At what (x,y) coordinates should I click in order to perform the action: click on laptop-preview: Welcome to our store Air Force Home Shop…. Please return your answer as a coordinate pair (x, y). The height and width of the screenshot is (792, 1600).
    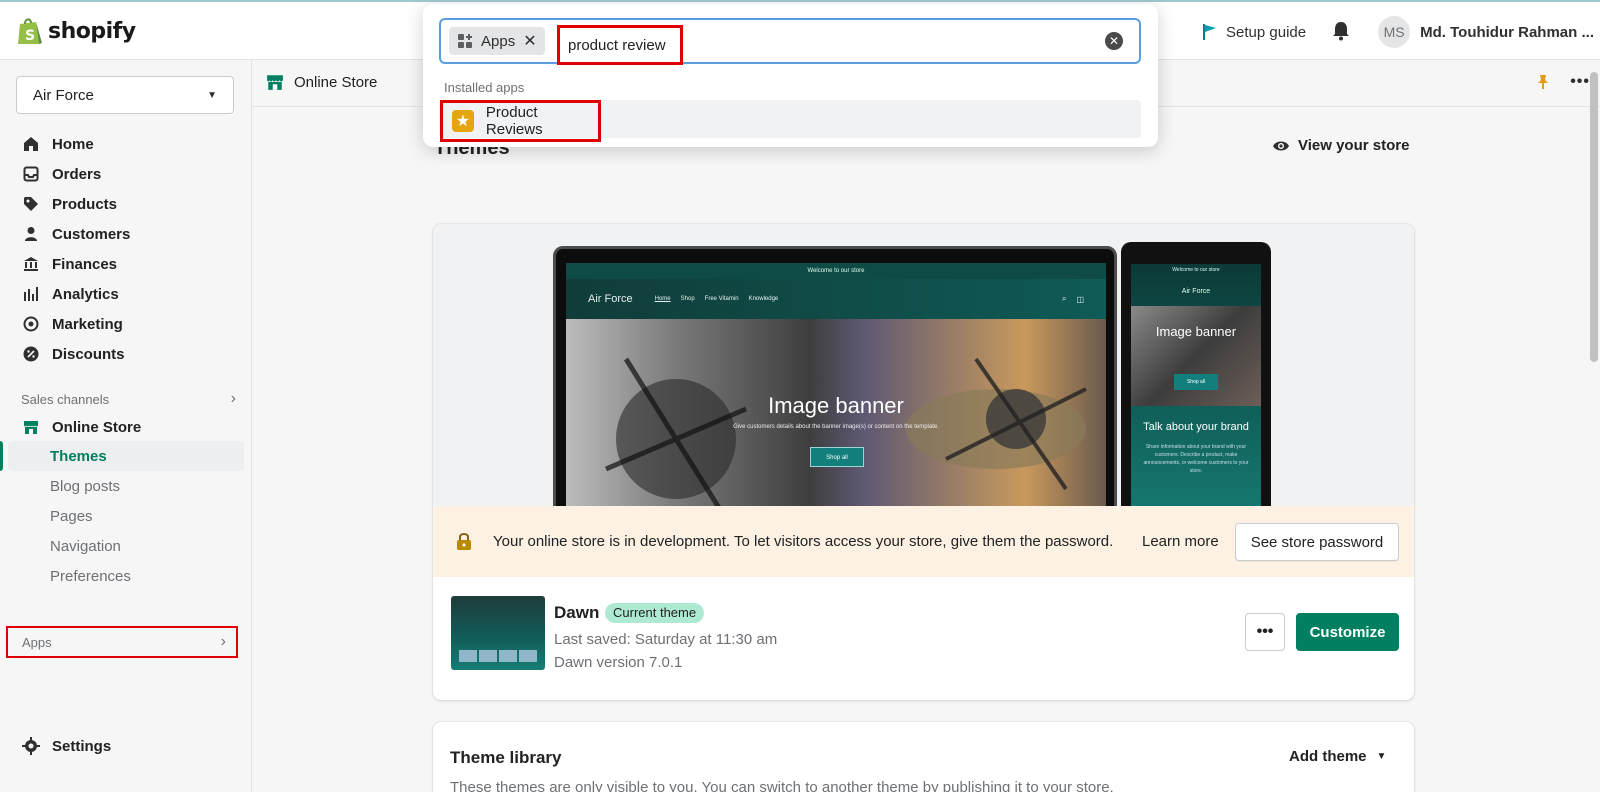
    Looking at the image, I should click on (835, 391).